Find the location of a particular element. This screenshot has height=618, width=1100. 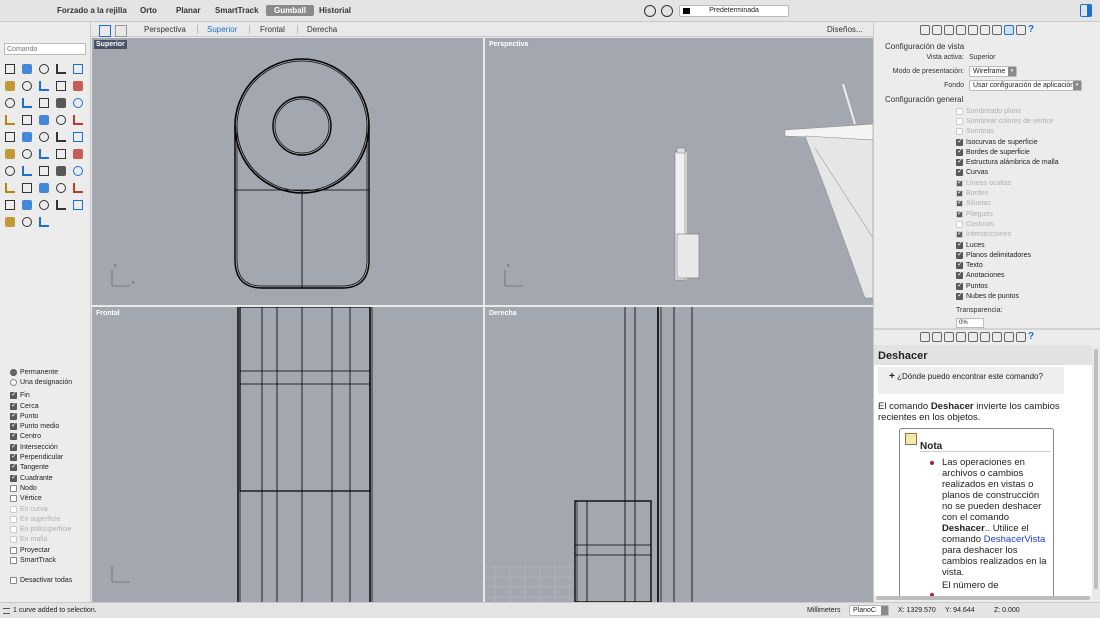

osnap-item: Proyectar is located at coordinates (41, 550).